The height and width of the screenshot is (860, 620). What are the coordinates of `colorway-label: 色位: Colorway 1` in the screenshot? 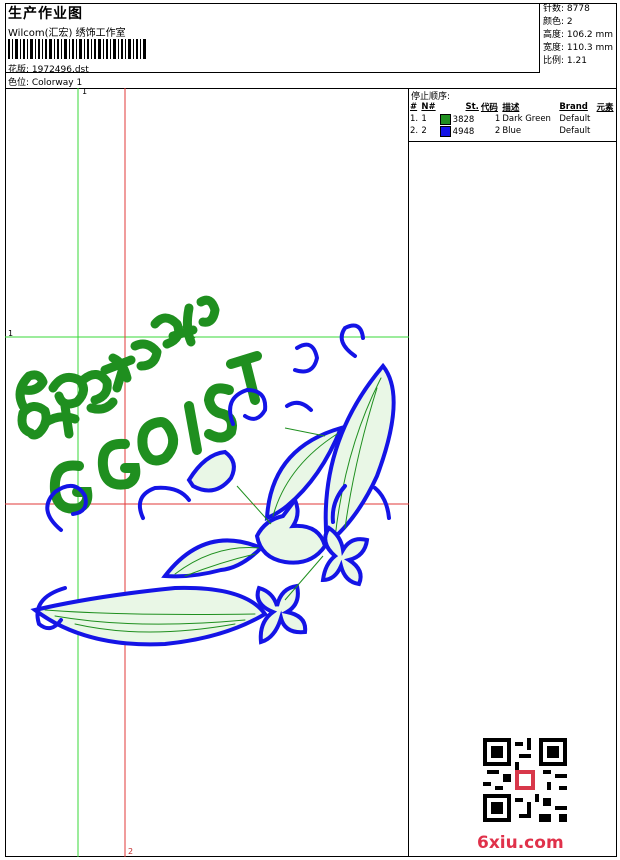 It's located at (45, 83).